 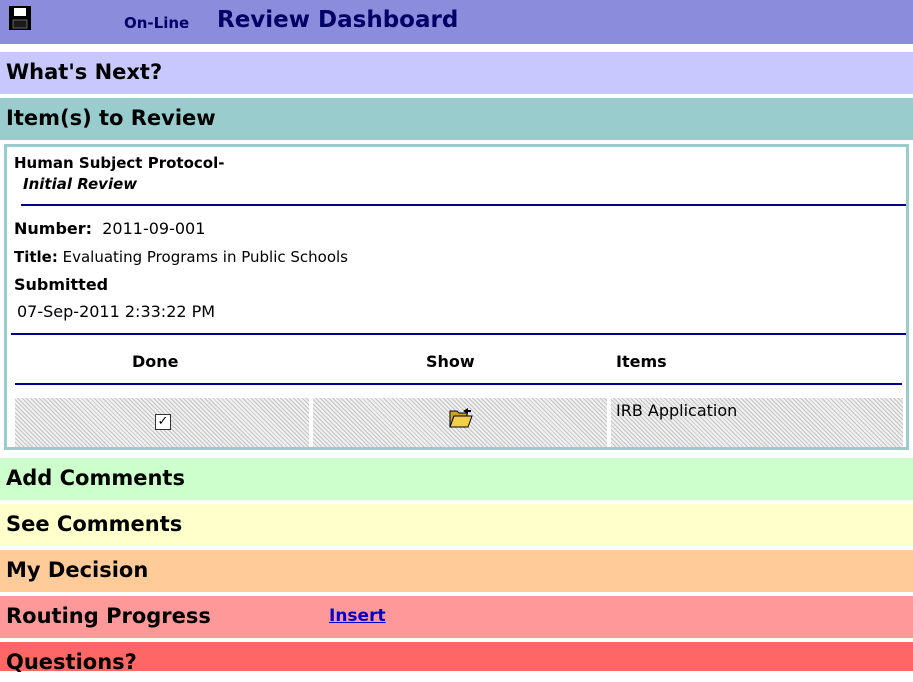 What do you see at coordinates (116, 311) in the screenshot?
I see `submitted-date: 07-Sep-2011 2:33:22 PM` at bounding box center [116, 311].